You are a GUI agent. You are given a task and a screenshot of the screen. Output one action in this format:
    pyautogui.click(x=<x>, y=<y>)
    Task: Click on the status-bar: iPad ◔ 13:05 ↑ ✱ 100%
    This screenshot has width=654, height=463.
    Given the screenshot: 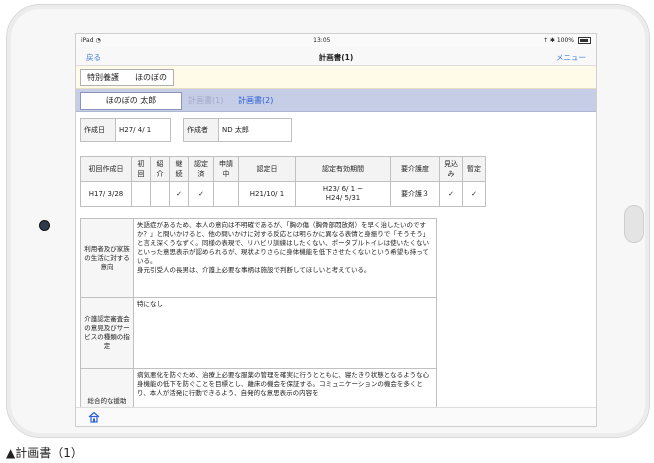 What is the action you would take?
    pyautogui.click(x=336, y=40)
    